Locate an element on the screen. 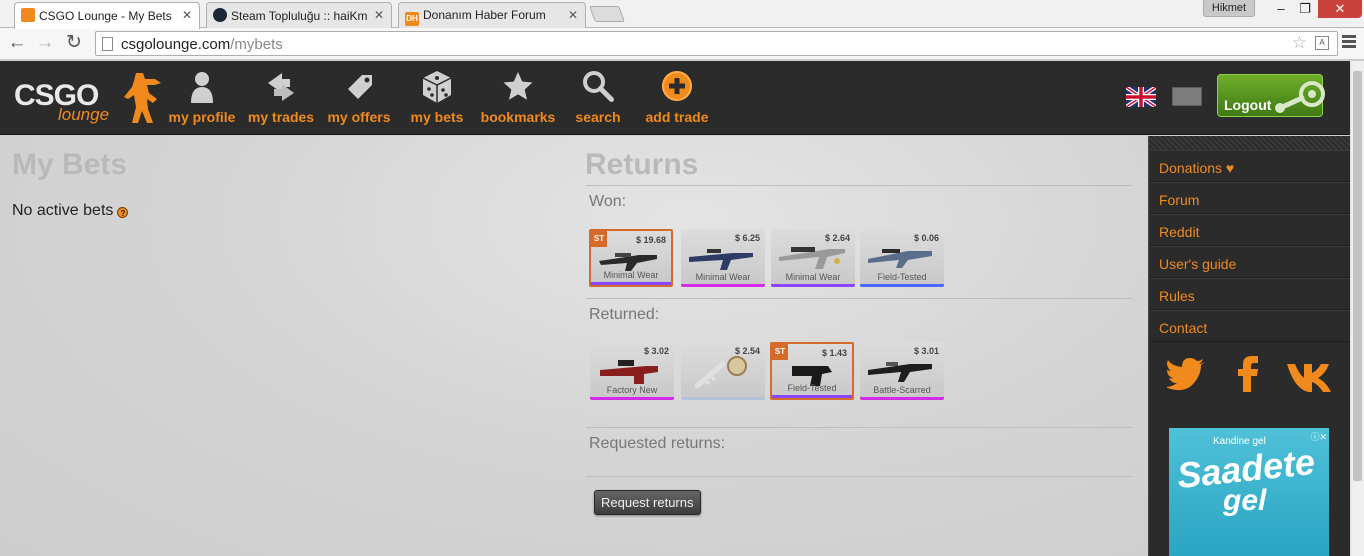 The width and height of the screenshot is (1364, 556). star-icon is located at coordinates (518, 86).